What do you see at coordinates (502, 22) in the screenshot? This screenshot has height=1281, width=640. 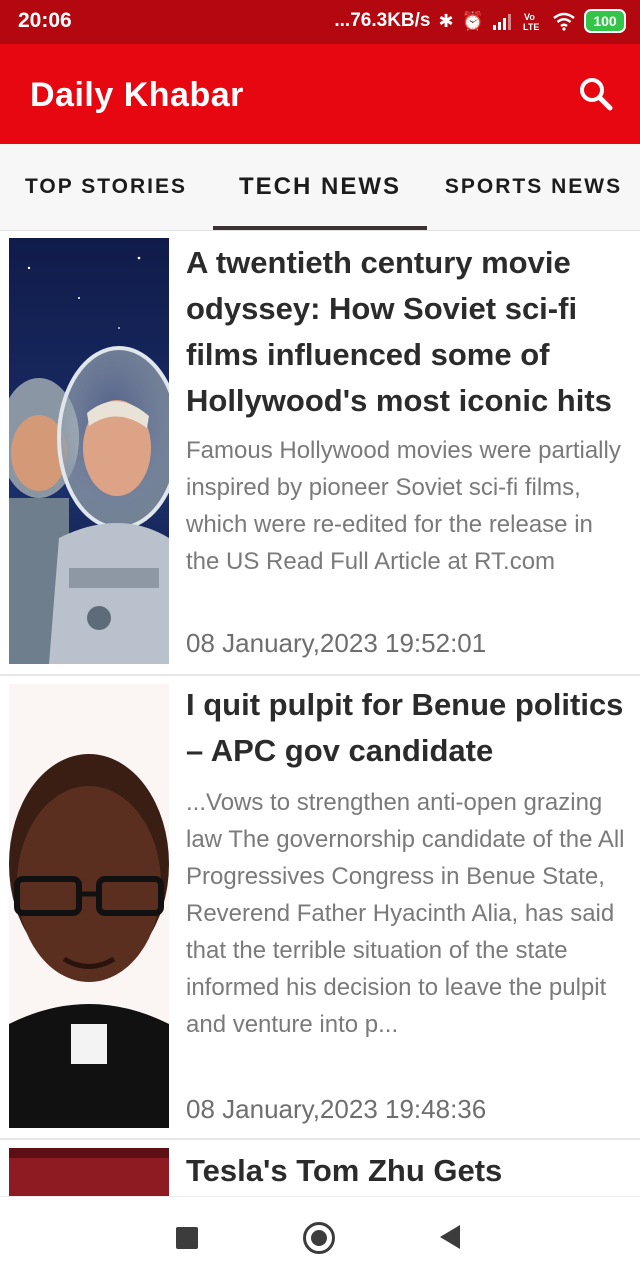 I see `signal-icon` at bounding box center [502, 22].